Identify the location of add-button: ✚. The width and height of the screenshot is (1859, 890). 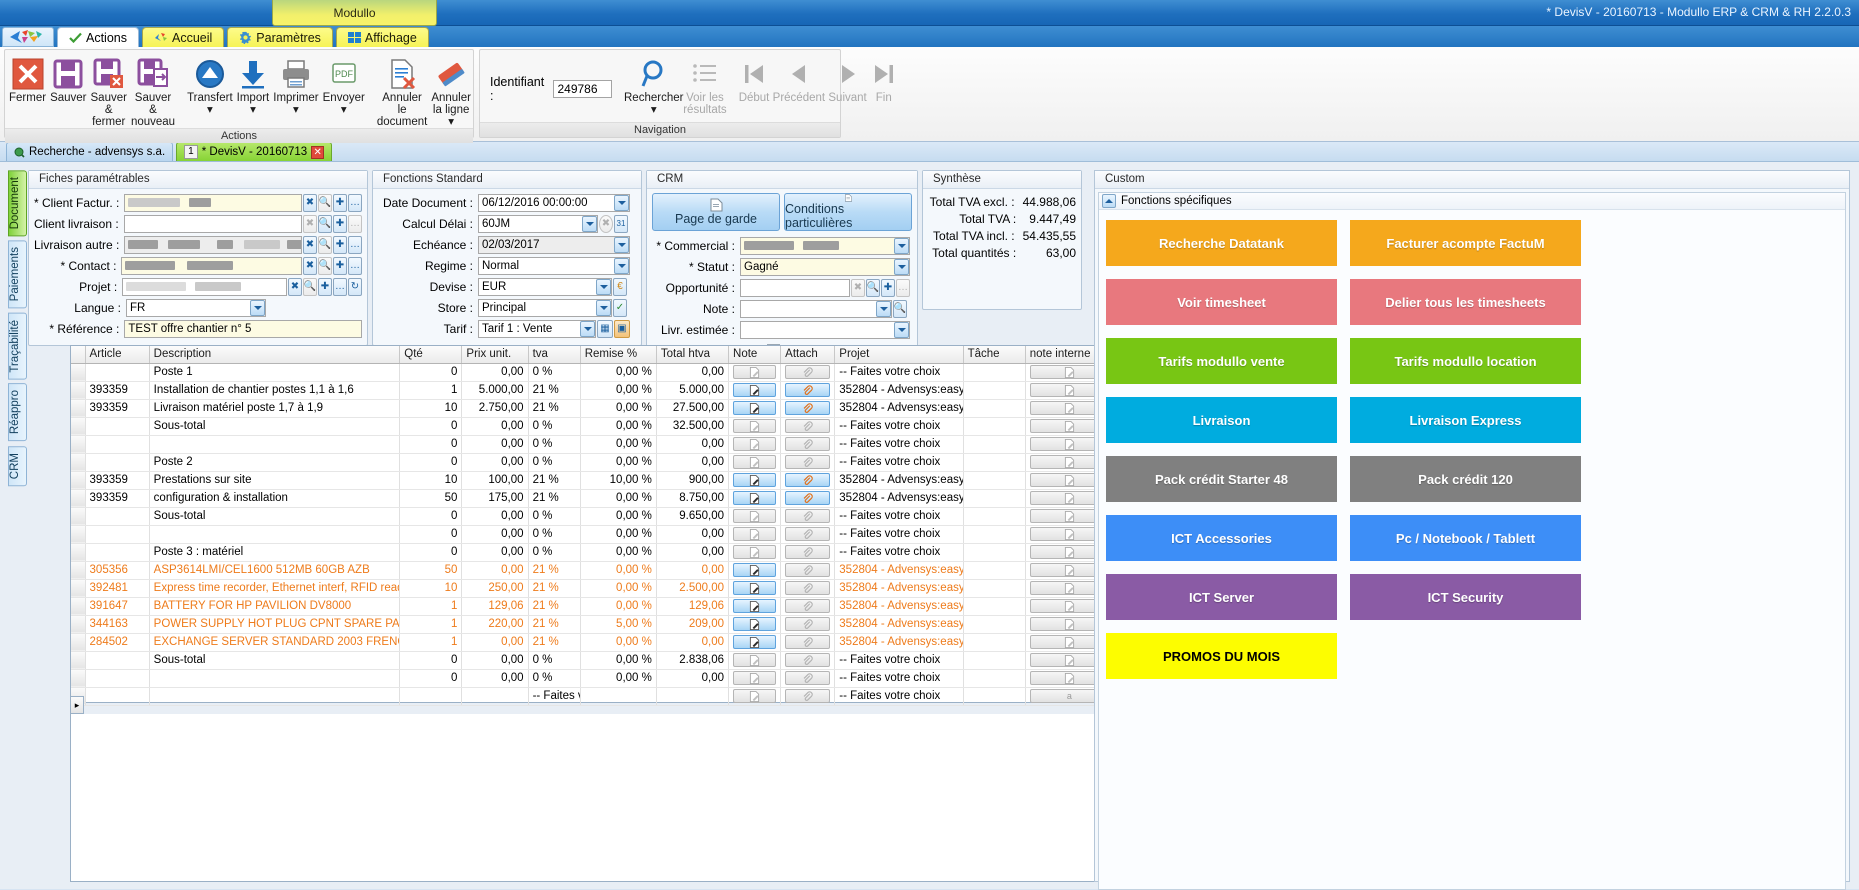
(340, 202).